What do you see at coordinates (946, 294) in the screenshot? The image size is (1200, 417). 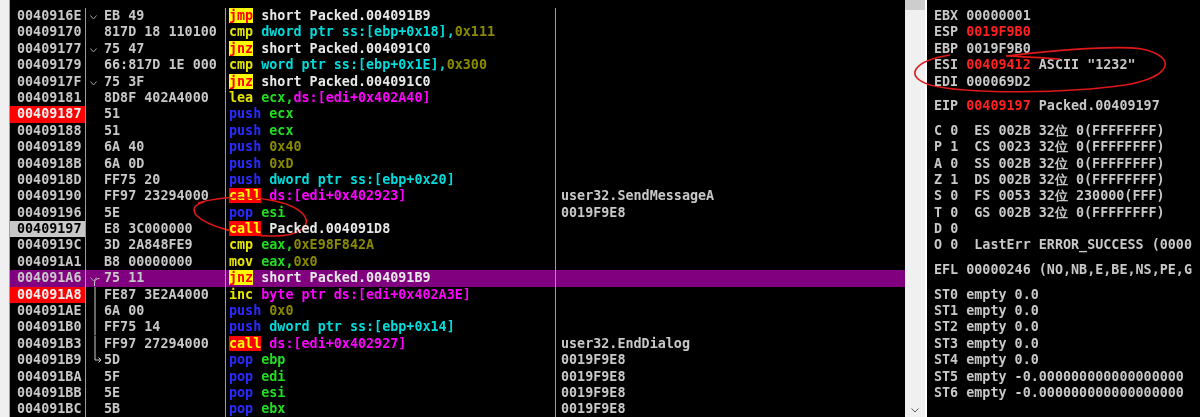 I see `register-name: ST0` at bounding box center [946, 294].